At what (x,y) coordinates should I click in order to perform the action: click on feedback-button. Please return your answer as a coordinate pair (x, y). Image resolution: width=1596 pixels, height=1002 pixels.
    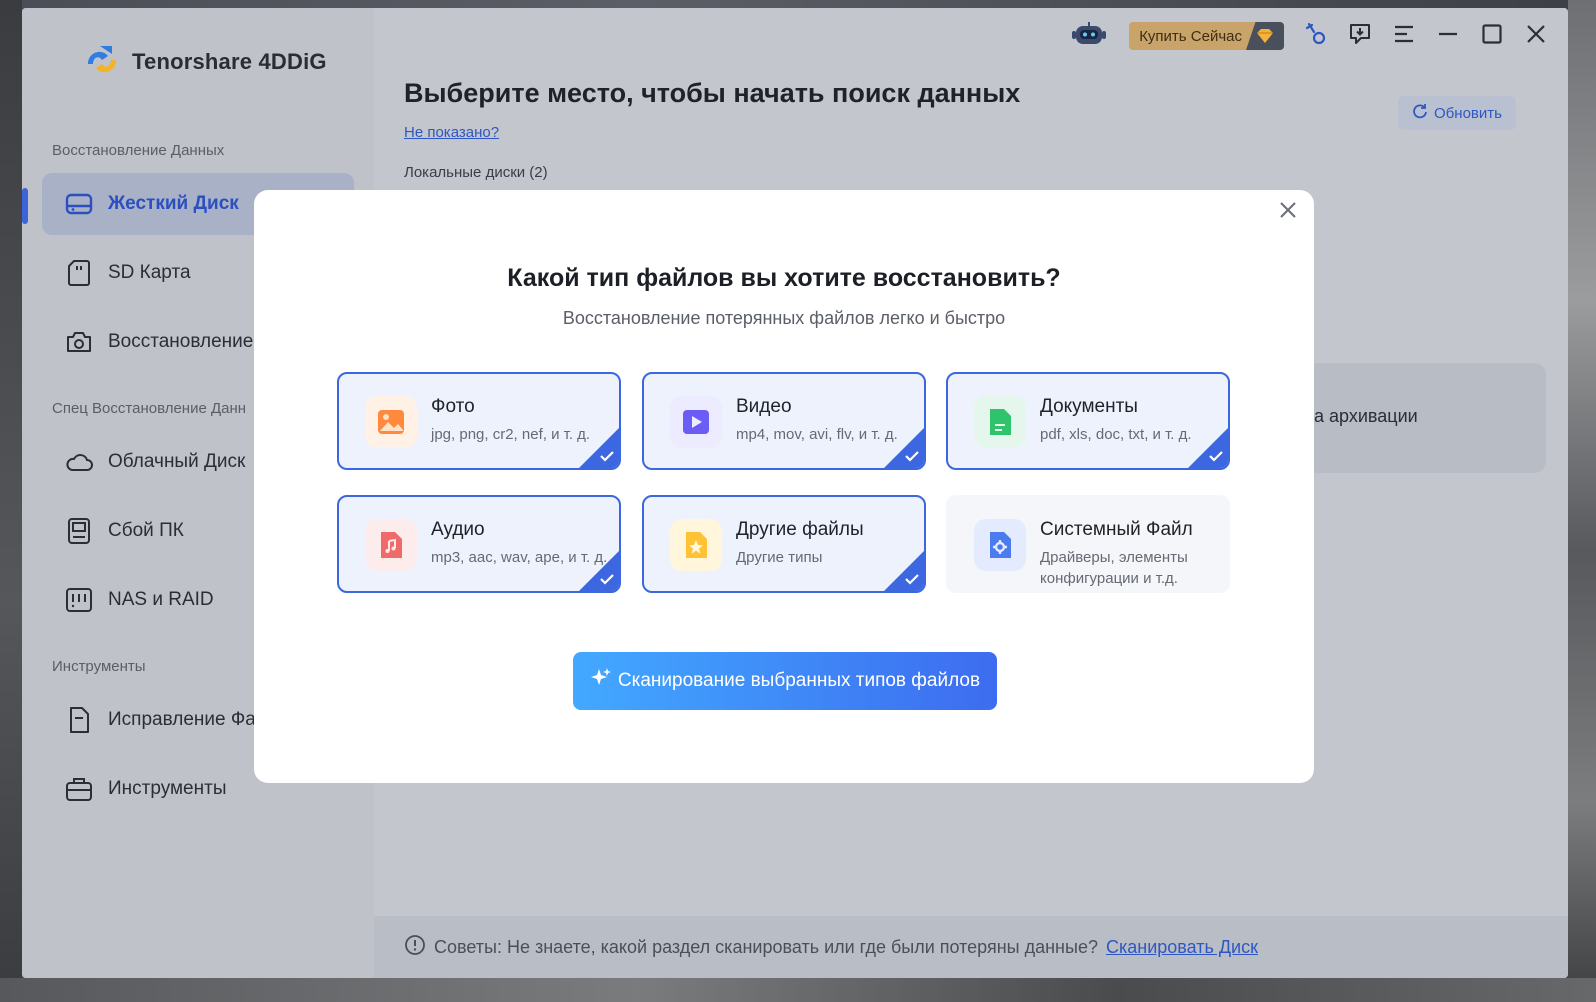
    Looking at the image, I should click on (1360, 36).